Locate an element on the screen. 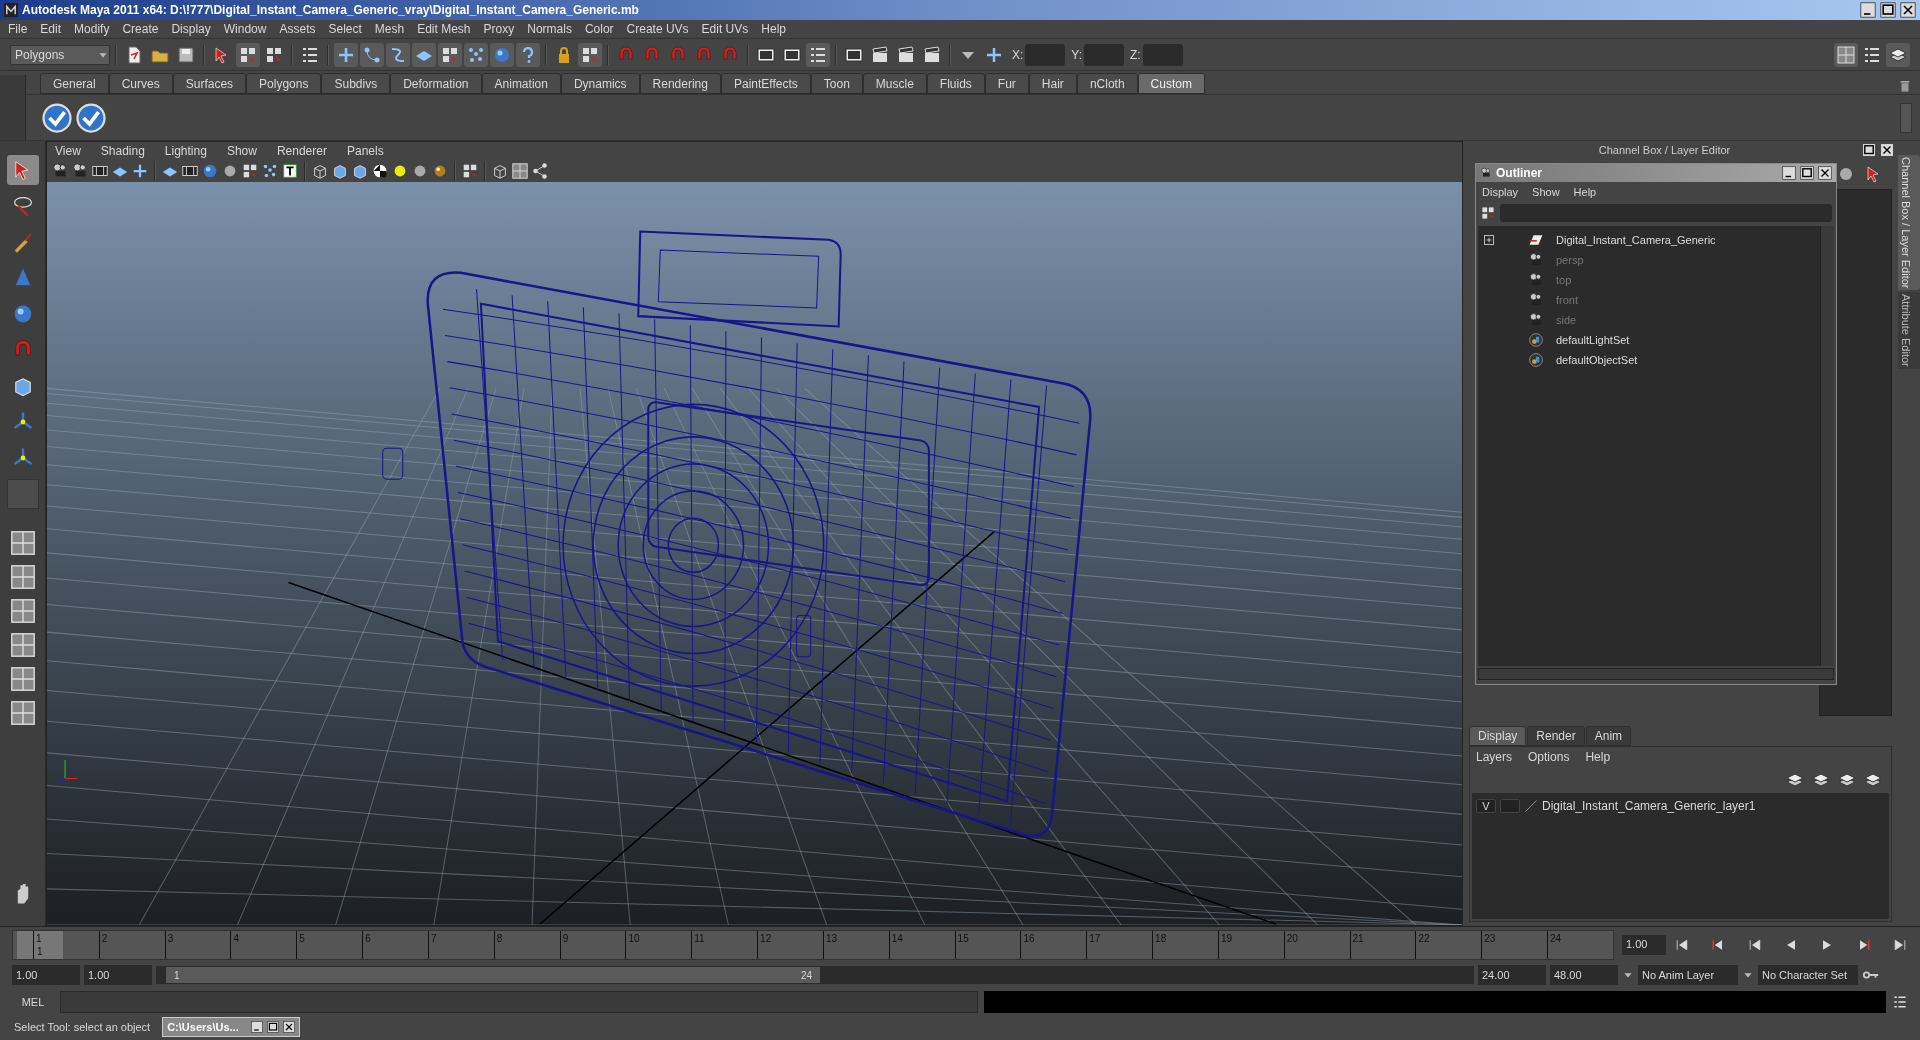  viewport-menu: Renderer is located at coordinates (301, 151).